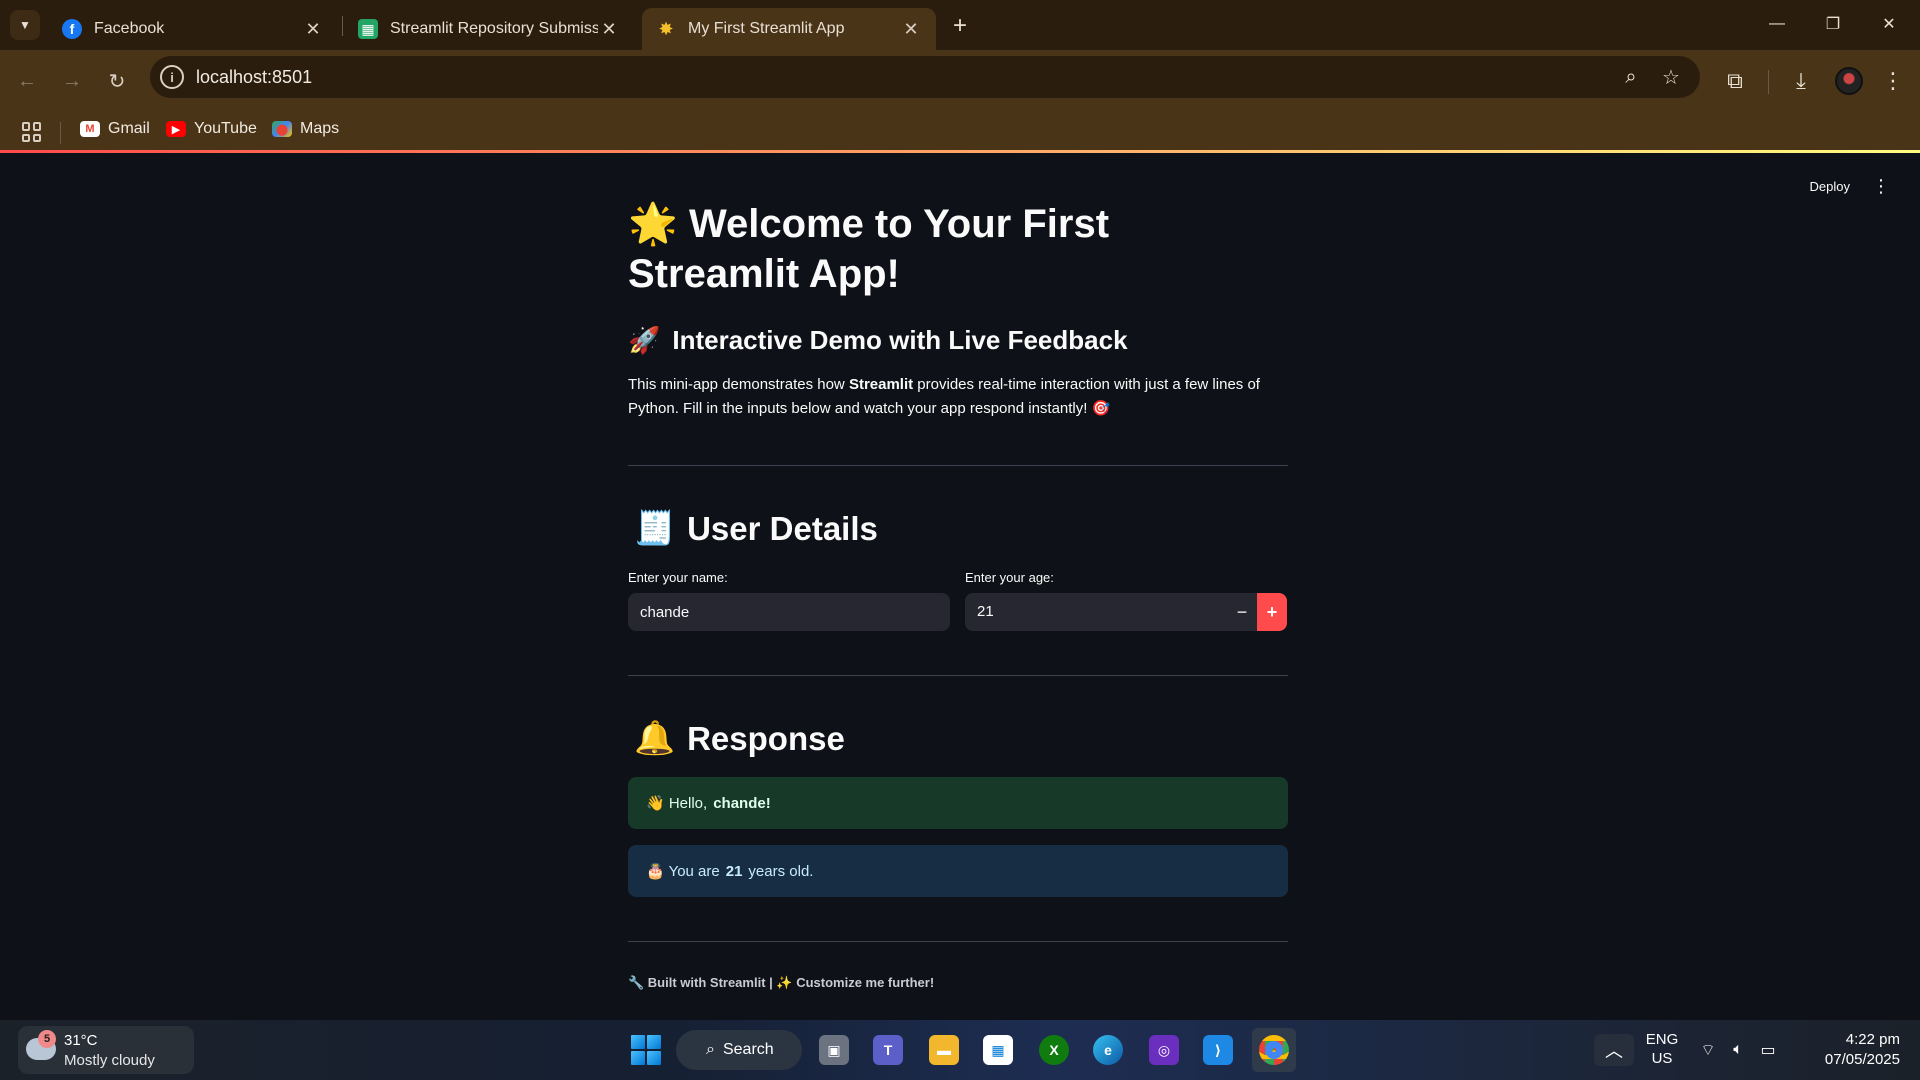 The height and width of the screenshot is (1080, 1920). I want to click on bell-emoji-icon: 🔔, so click(655, 737).